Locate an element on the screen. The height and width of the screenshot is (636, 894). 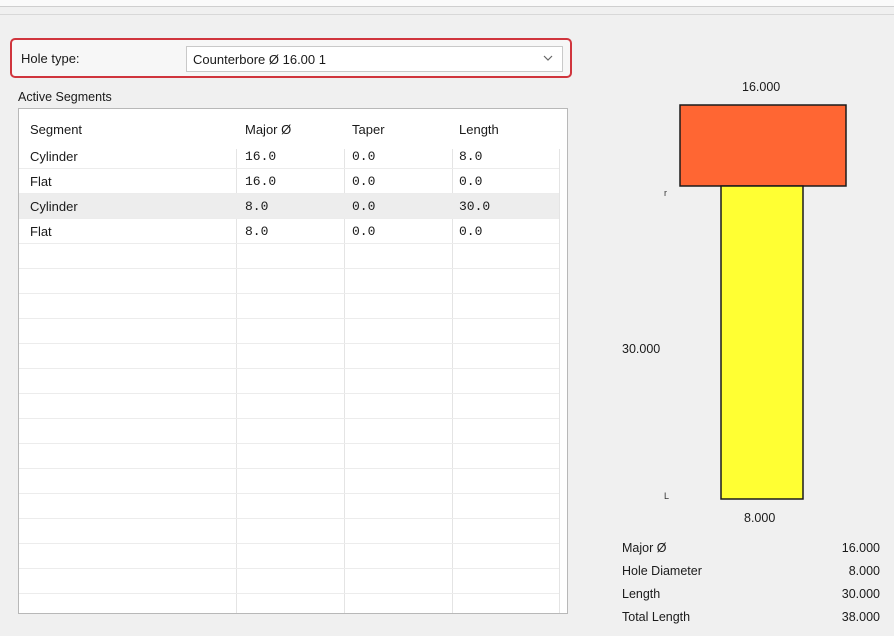
header-taper: Taper is located at coordinates (368, 129).